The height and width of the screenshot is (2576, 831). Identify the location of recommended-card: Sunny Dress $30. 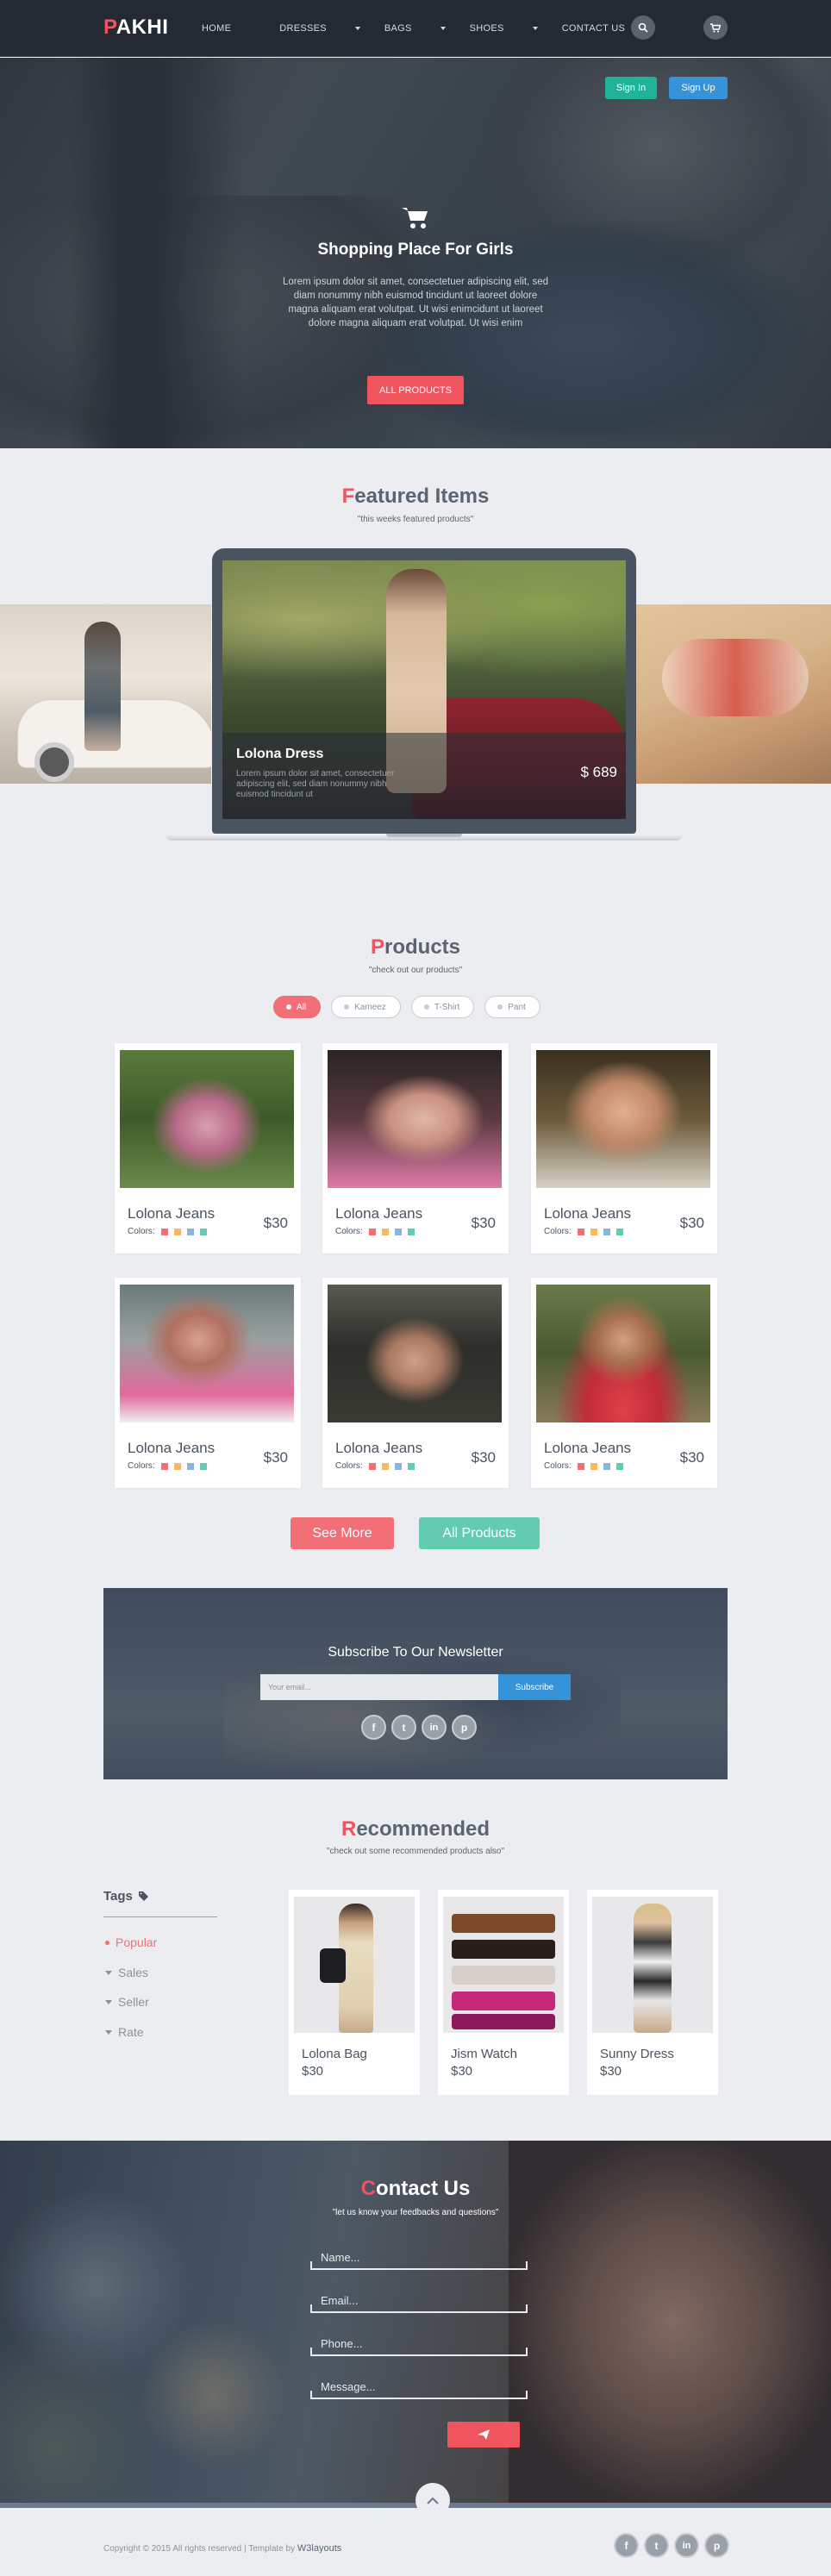
(652, 1993).